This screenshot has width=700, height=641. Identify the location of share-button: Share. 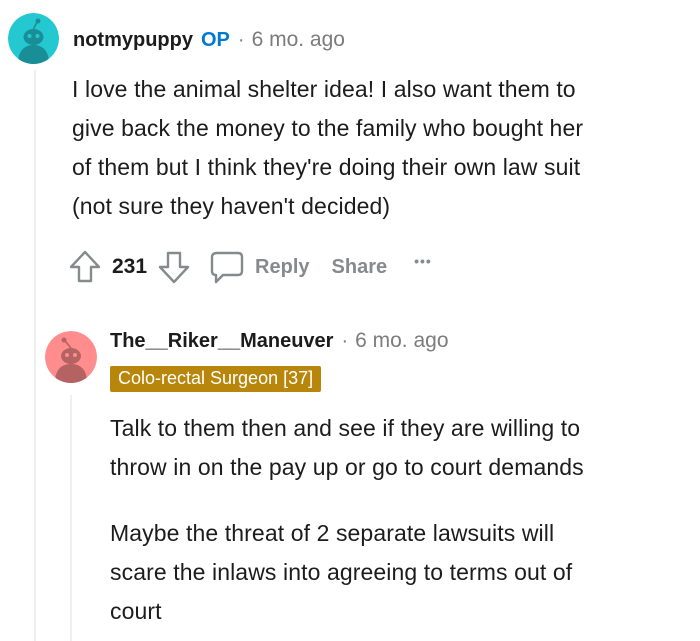
(360, 267).